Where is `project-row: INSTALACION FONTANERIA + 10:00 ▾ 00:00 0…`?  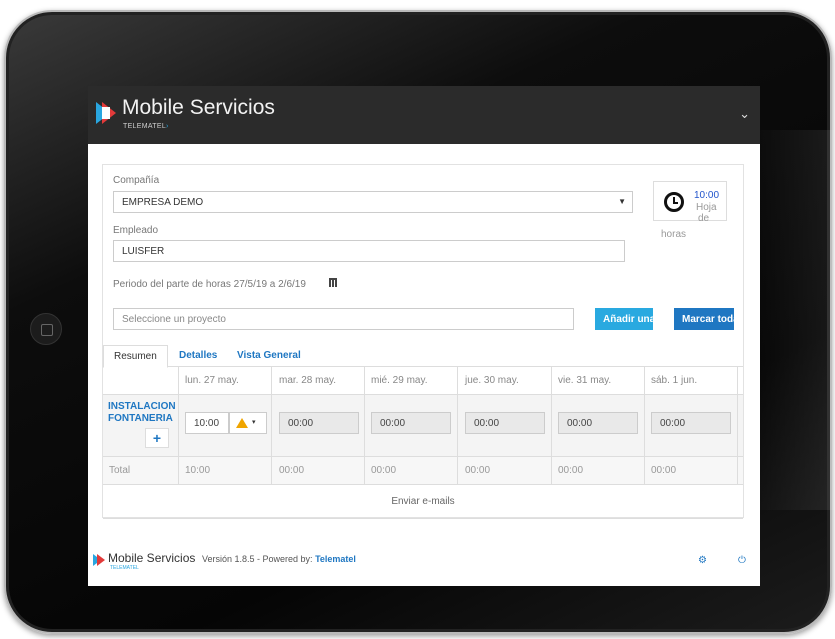 project-row: INSTALACION FONTANERIA + 10:00 ▾ 00:00 0… is located at coordinates (423, 426).